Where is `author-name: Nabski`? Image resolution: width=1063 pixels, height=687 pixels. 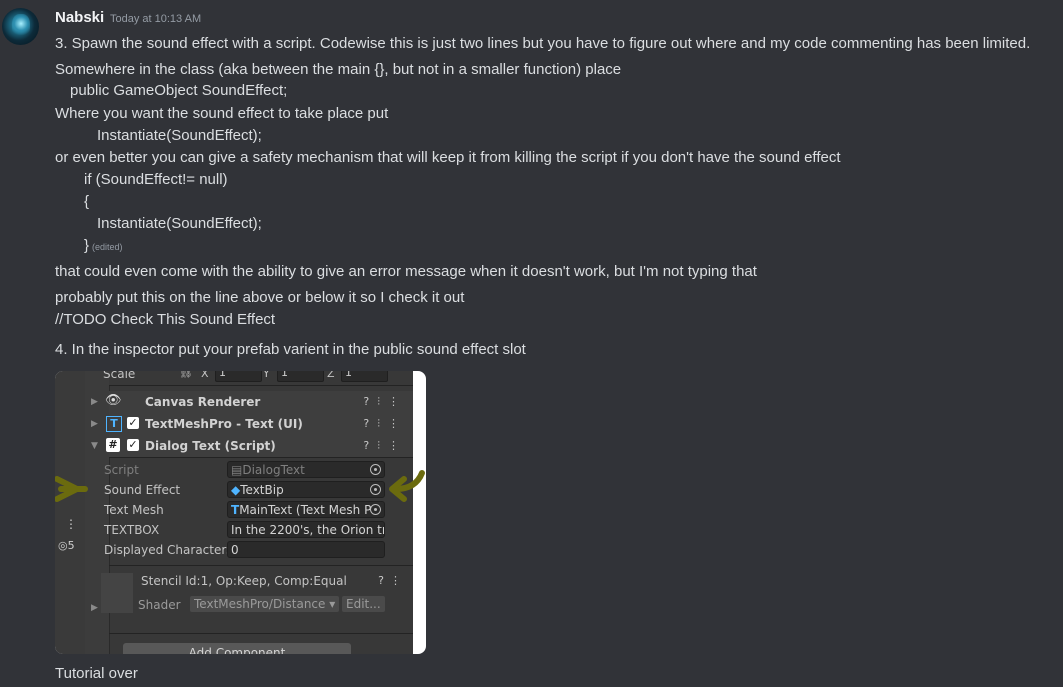 author-name: Nabski is located at coordinates (79, 17).